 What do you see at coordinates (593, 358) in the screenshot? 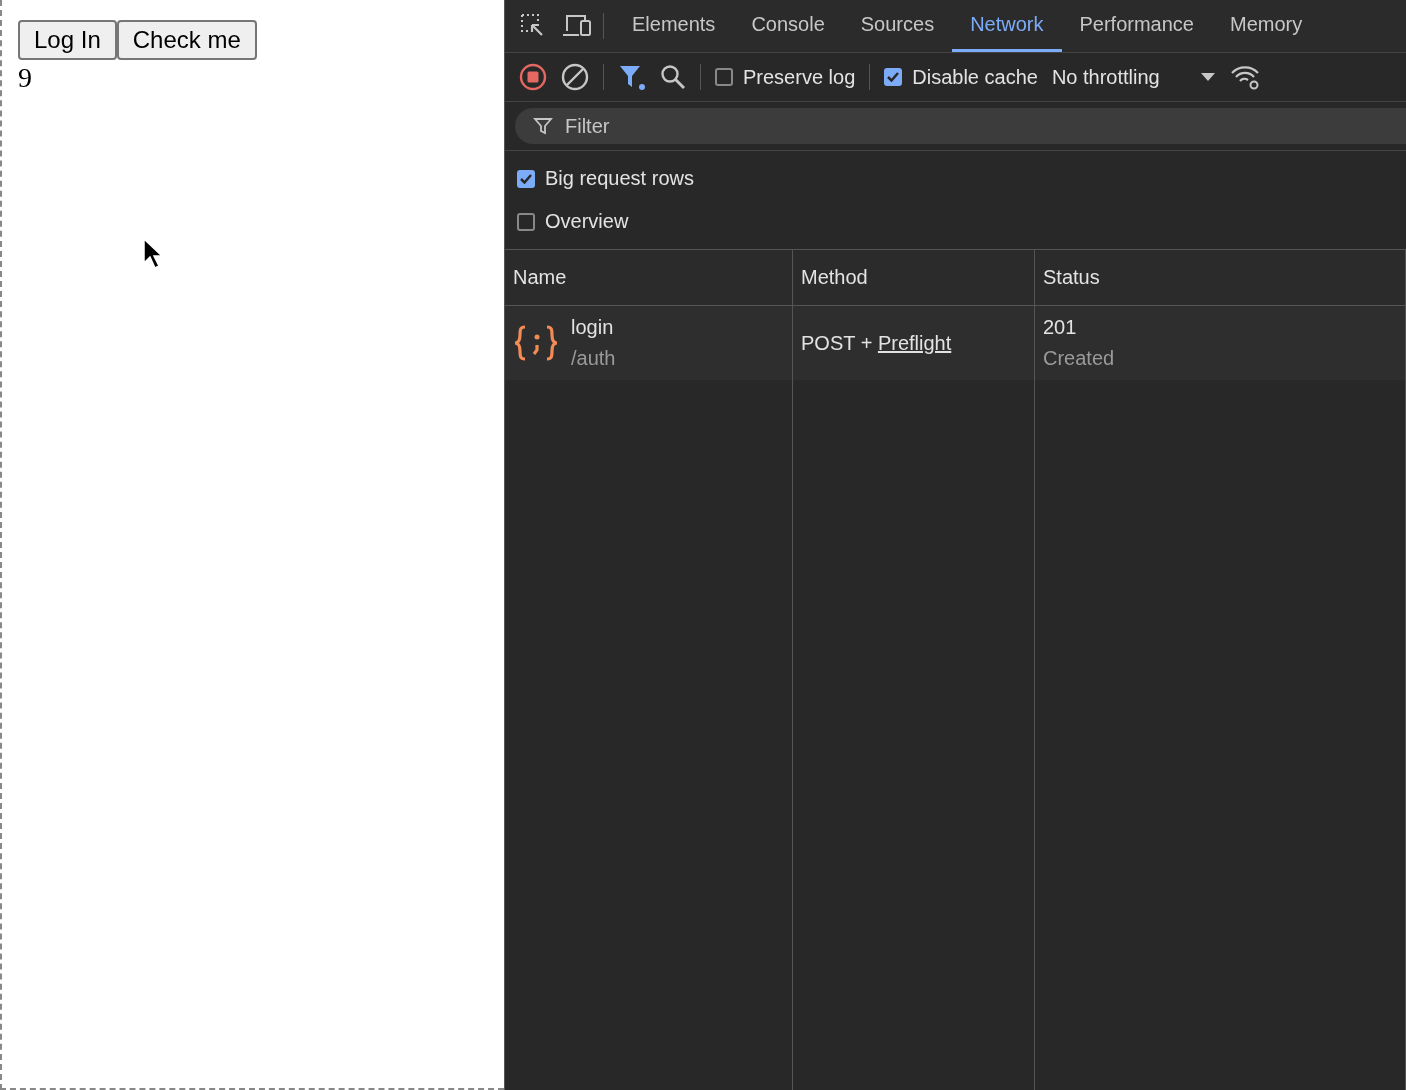
I see `request-path: /auth` at bounding box center [593, 358].